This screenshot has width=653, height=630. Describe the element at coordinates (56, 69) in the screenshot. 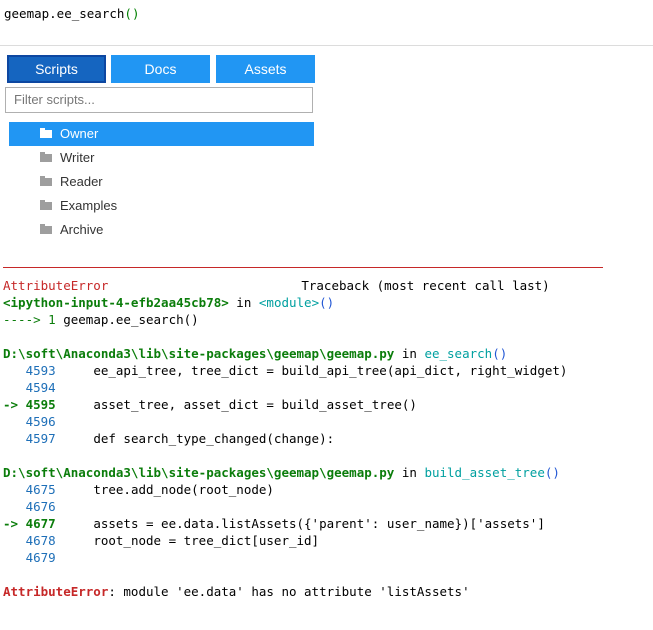

I see `tab-scripts: Scripts` at that location.